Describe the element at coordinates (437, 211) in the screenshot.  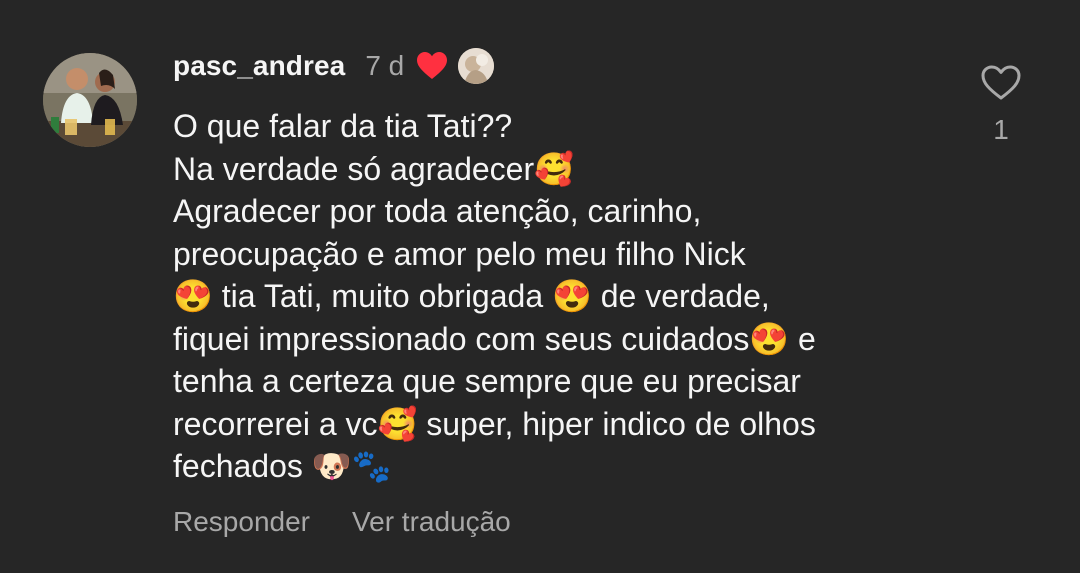
I see `comment-line: Agradecer por toda atenção, carinho,` at that location.